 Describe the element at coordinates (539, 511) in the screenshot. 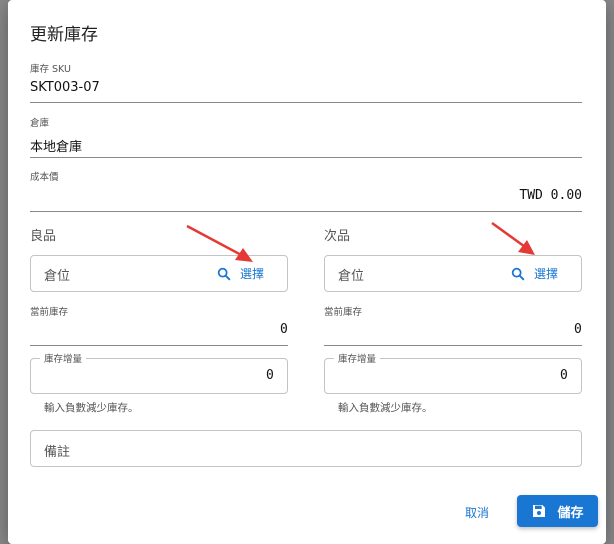

I see `floppy-disk-icon` at that location.